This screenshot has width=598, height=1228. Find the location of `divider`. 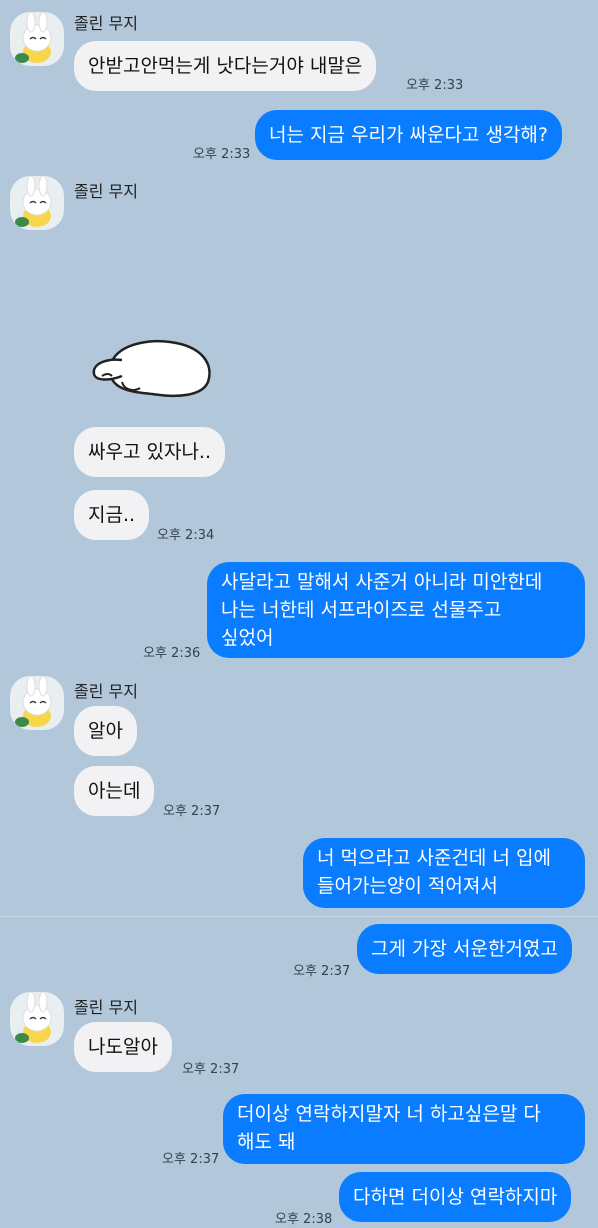

divider is located at coordinates (299, 916).